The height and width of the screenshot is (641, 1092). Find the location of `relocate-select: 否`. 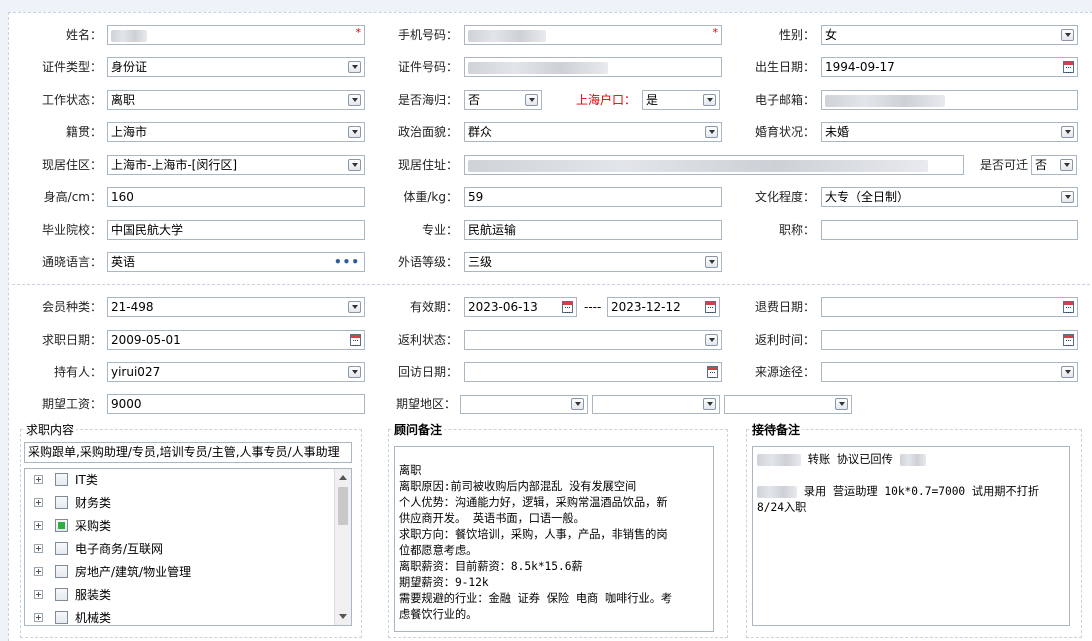

relocate-select: 否 is located at coordinates (1054, 165).